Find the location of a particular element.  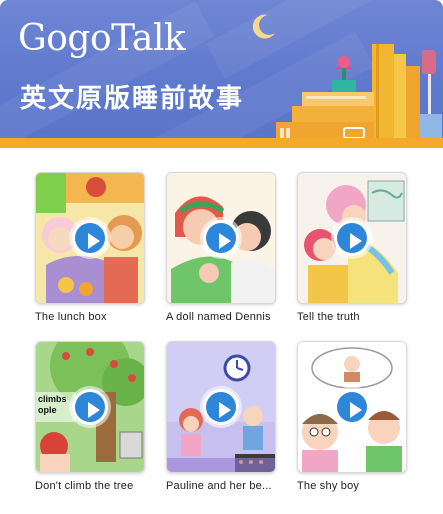

story-card-a-doll-named-dennis: A doll named Dennis is located at coordinates (226, 252).